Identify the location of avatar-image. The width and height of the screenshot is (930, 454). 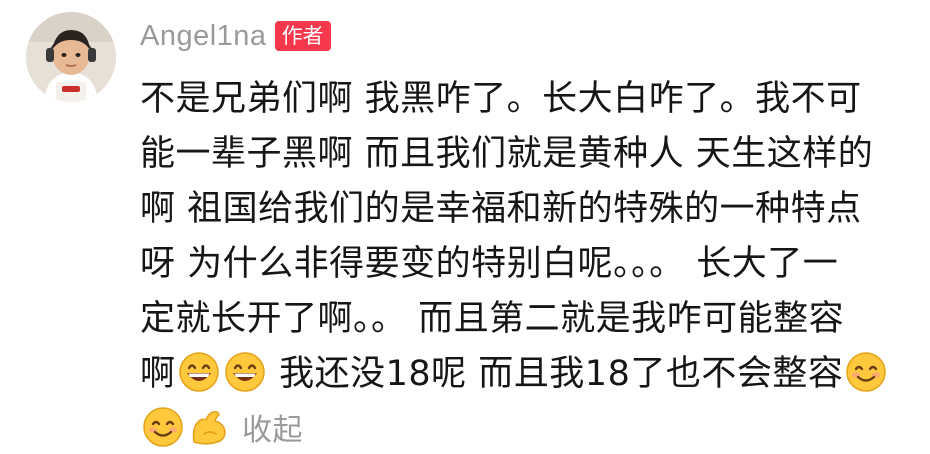
(71, 57).